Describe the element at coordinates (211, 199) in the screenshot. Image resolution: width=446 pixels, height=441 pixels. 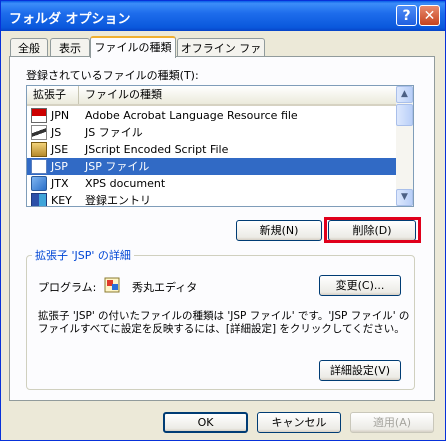
I see `list-item: KEY 登録エントリ` at that location.